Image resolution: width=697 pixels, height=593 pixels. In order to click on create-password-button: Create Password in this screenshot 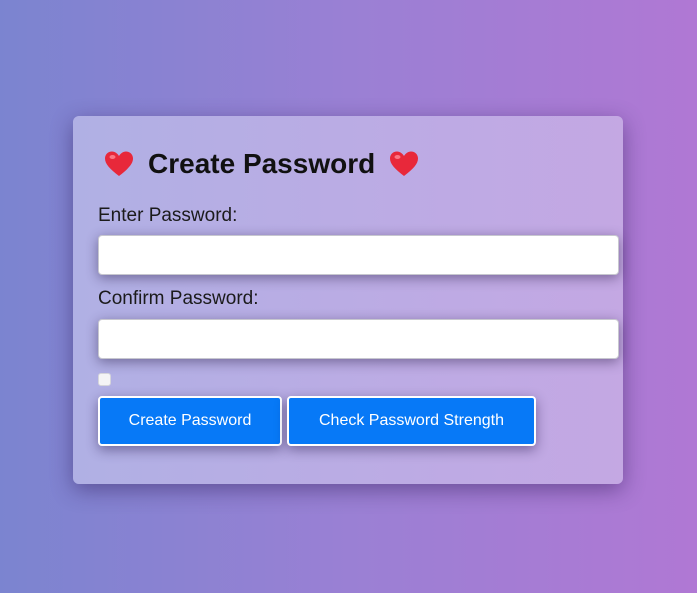, I will do `click(190, 421)`.